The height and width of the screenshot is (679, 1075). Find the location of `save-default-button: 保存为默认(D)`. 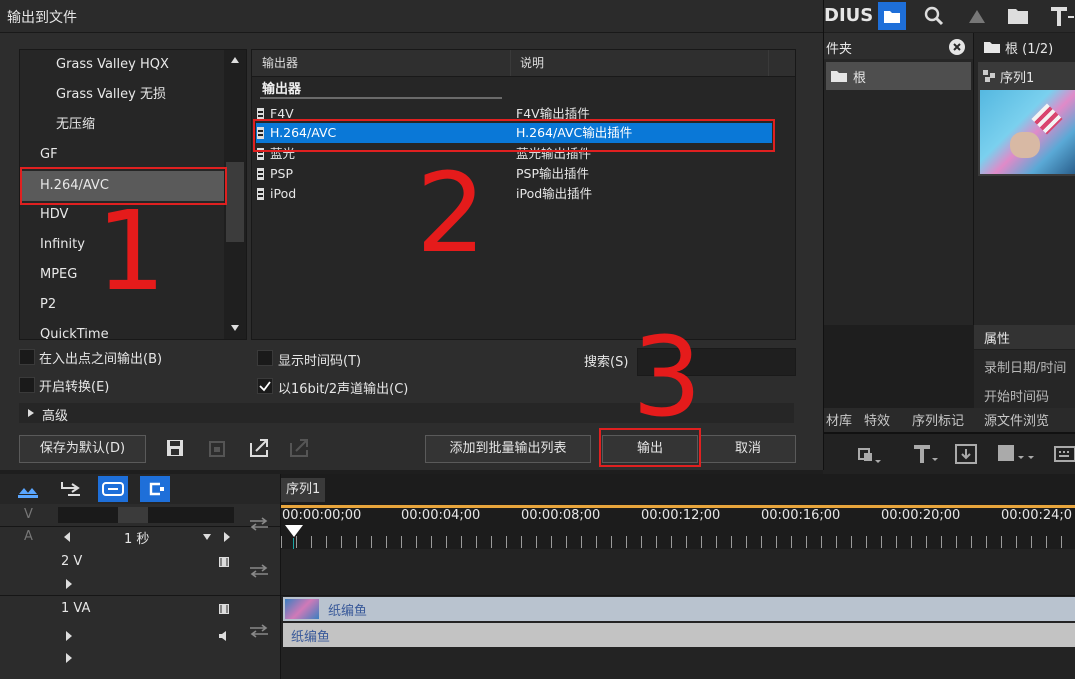

save-default-button: 保存为默认(D) is located at coordinates (82, 449).